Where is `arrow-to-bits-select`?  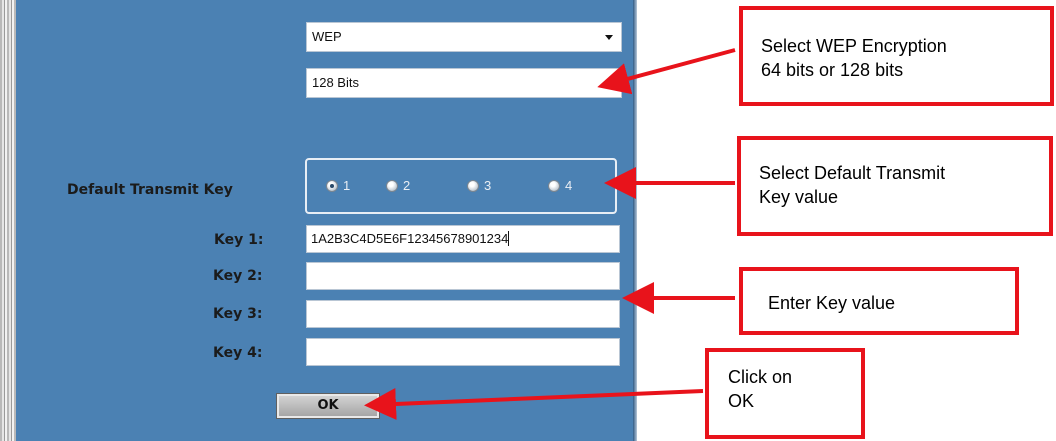
arrow-to-bits-select is located at coordinates (666, 71).